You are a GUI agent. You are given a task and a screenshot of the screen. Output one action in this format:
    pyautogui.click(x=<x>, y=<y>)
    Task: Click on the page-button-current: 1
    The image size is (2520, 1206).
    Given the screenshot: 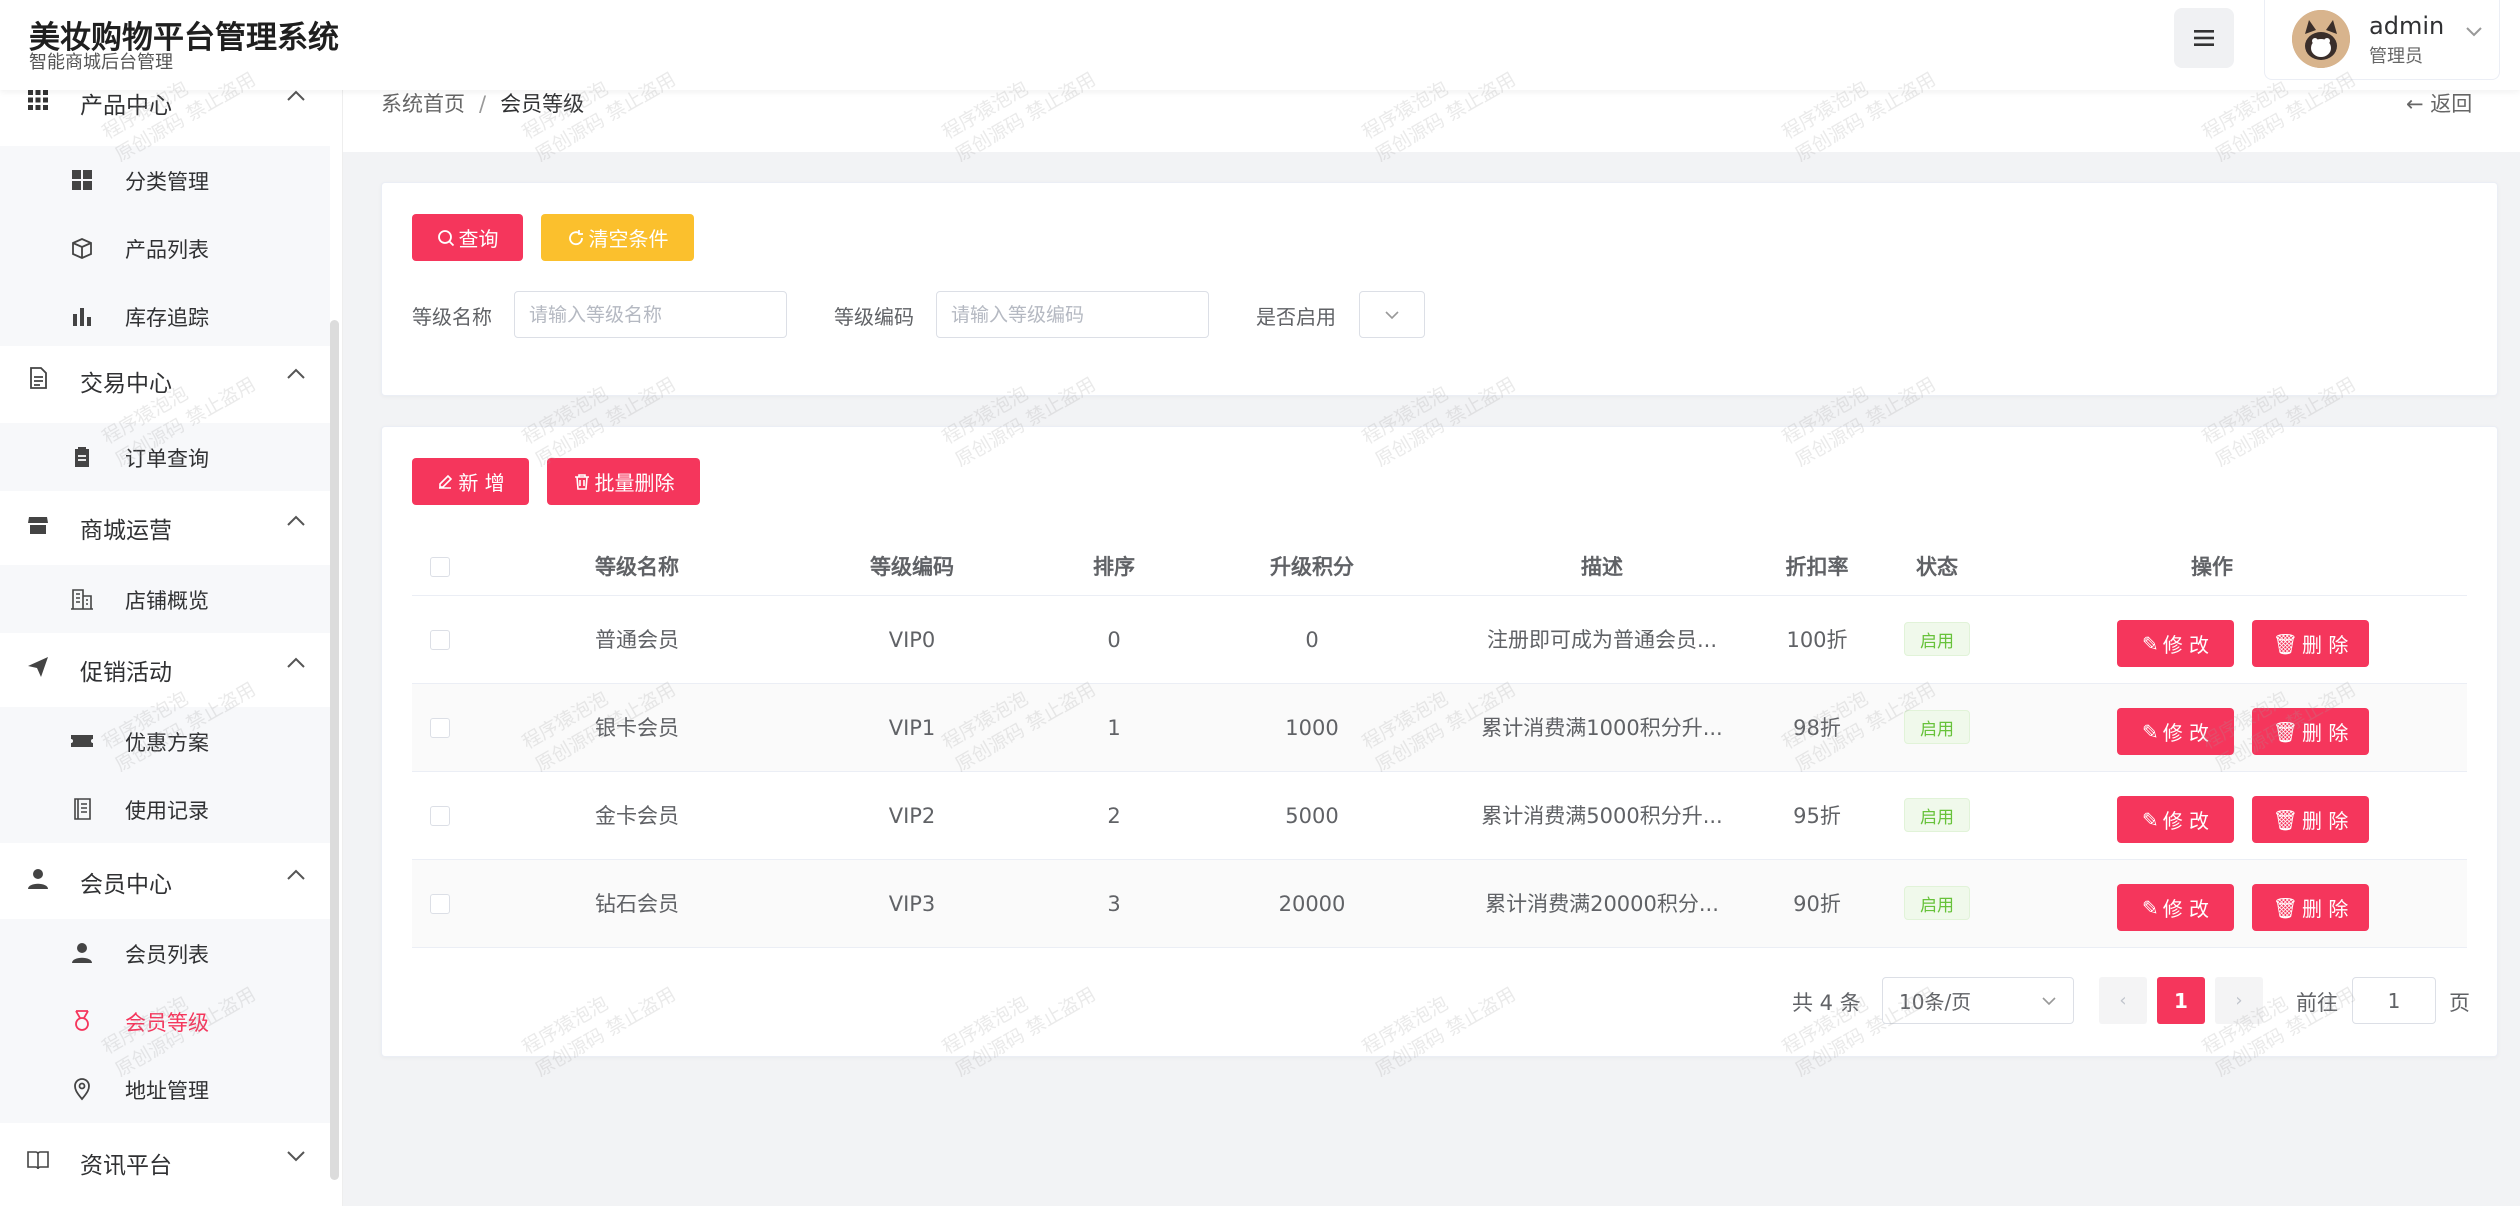 What is the action you would take?
    pyautogui.click(x=2181, y=1000)
    